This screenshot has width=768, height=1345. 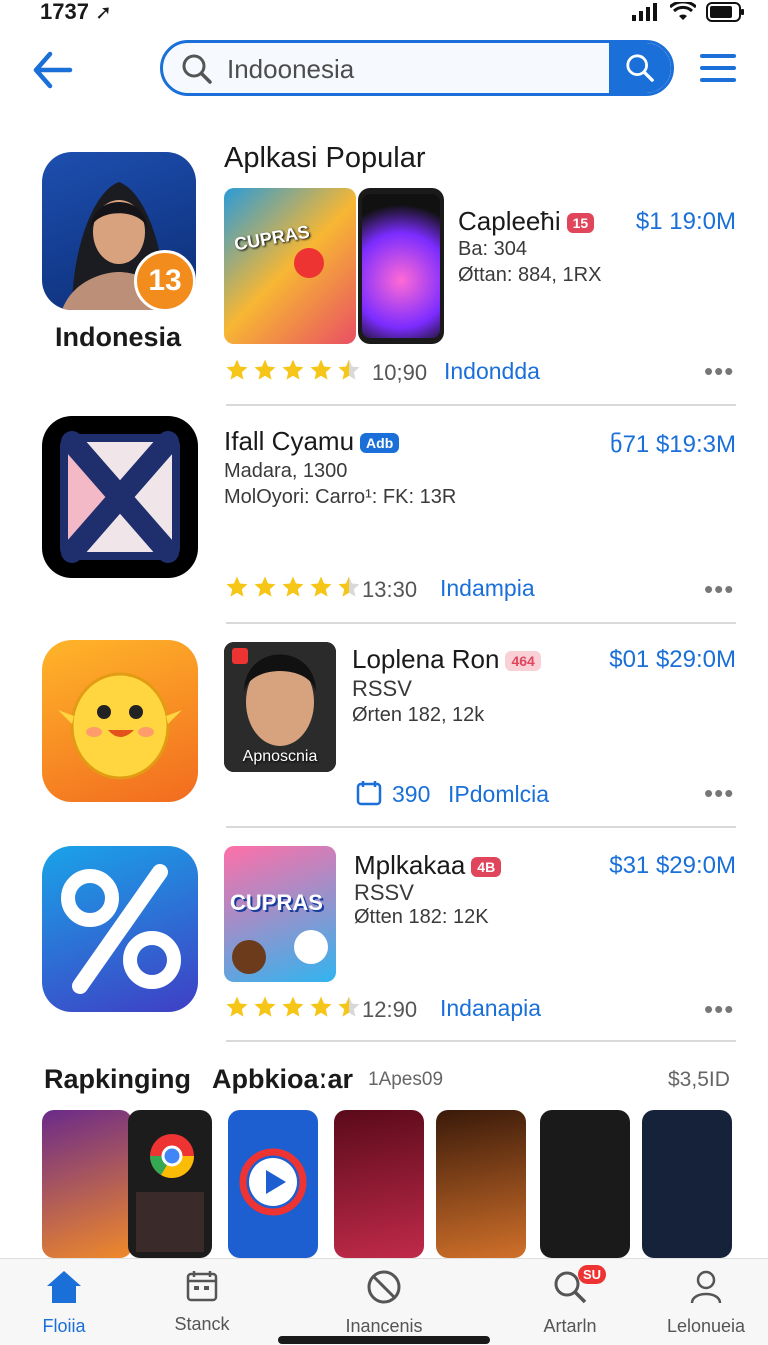 I want to click on app-2-badge: Adb, so click(x=380, y=443).